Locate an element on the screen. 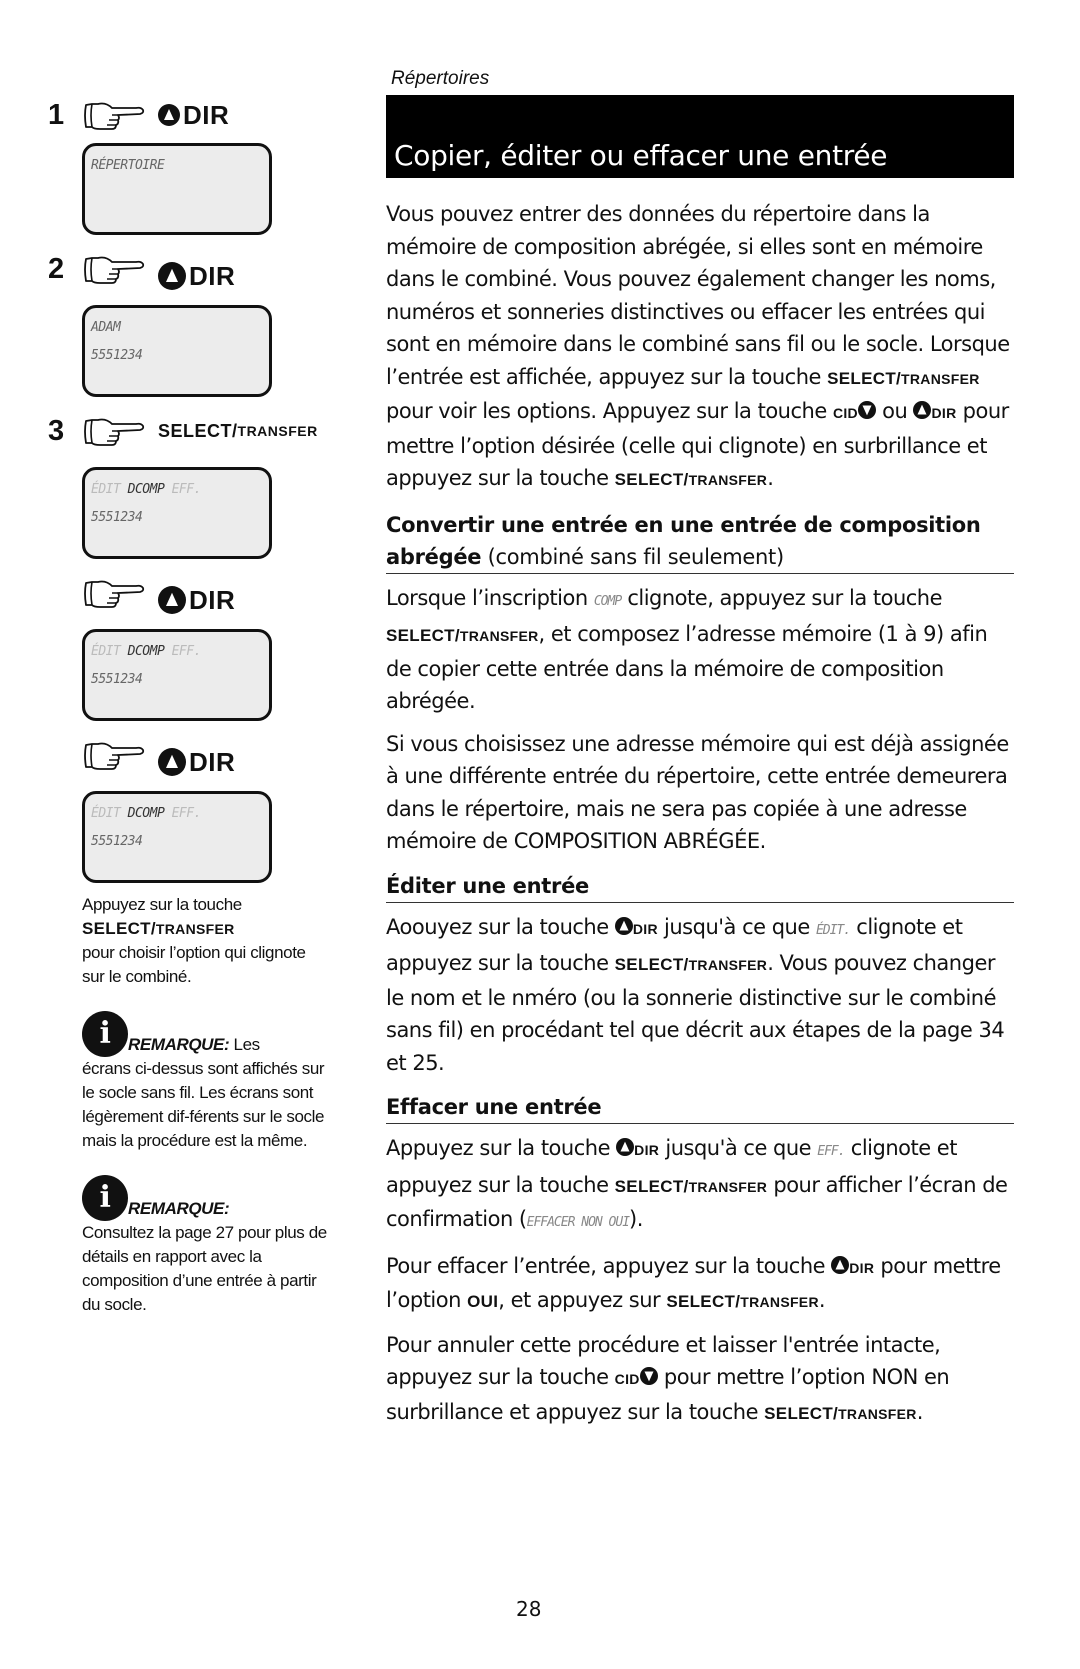 This screenshot has height=1669, width=1080. lcd-text: EFF. is located at coordinates (831, 1151).